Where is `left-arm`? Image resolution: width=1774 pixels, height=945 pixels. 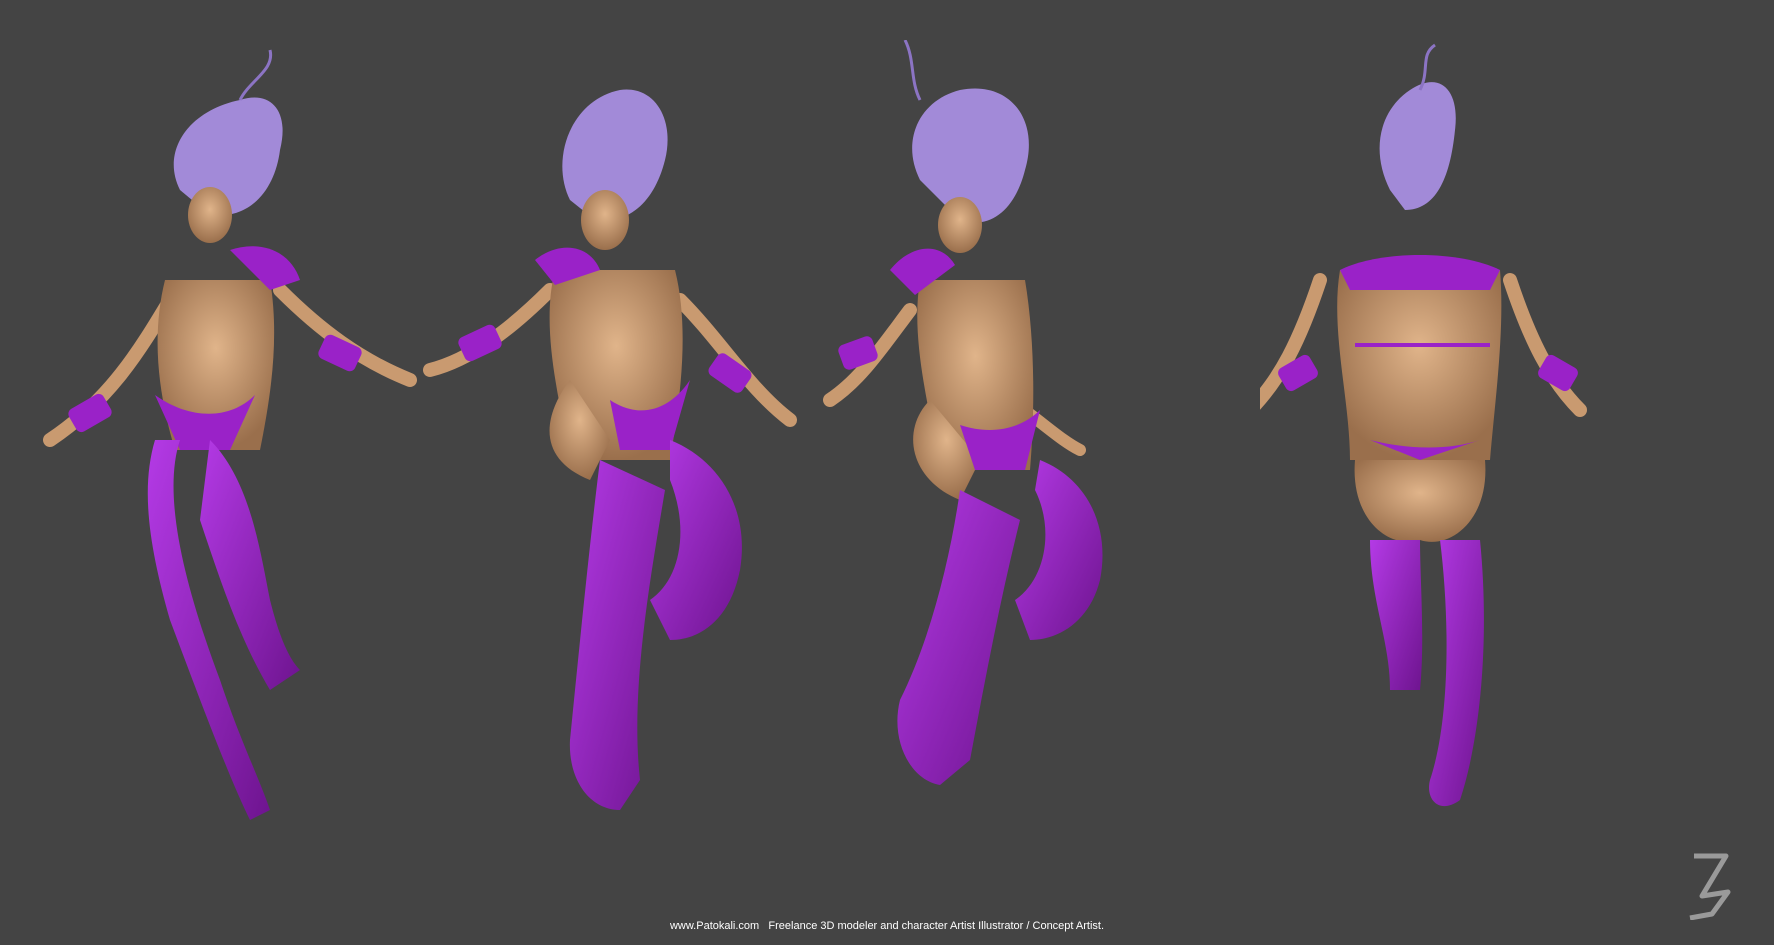 left-arm is located at coordinates (110, 370).